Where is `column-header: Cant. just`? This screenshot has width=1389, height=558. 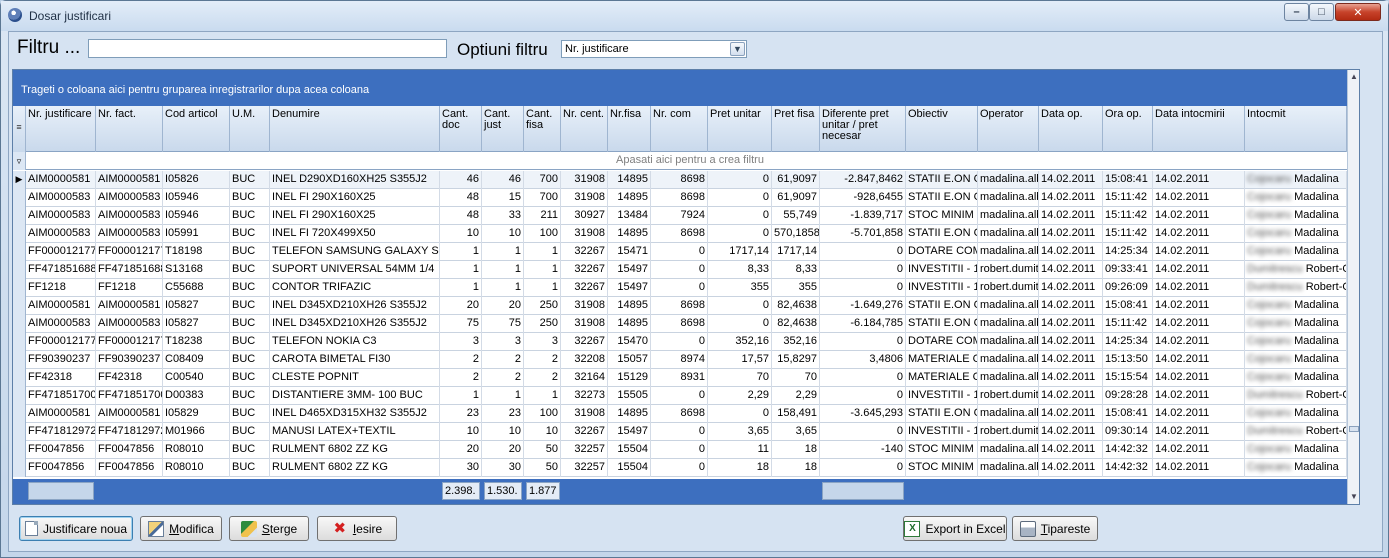
column-header: Cant. just is located at coordinates (503, 129).